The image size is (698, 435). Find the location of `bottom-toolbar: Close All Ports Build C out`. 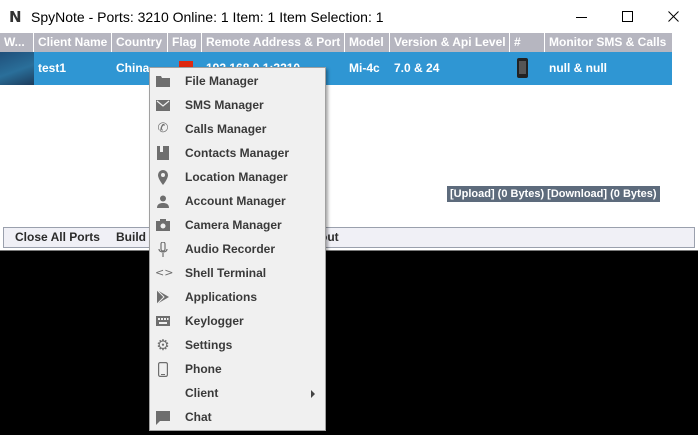

bottom-toolbar: Close All Ports Build C out is located at coordinates (349, 237).